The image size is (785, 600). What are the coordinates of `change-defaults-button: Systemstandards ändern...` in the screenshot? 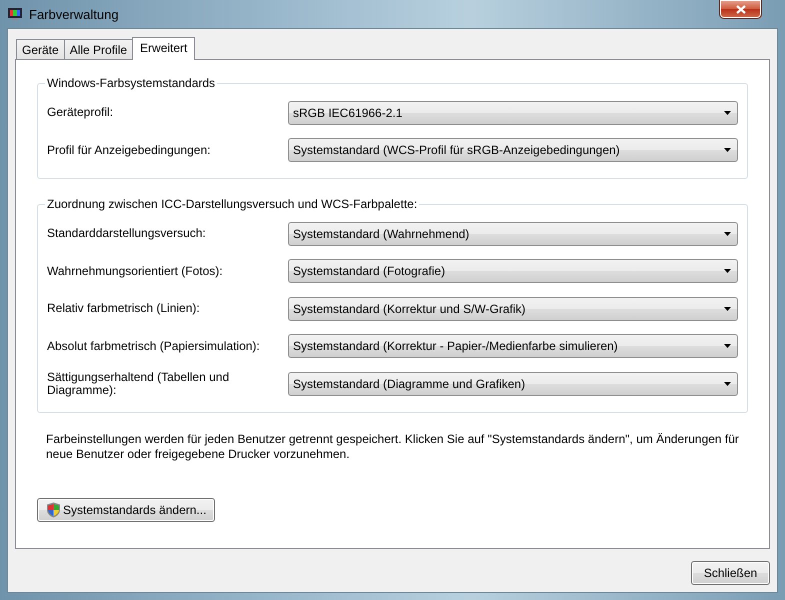 It's located at (126, 510).